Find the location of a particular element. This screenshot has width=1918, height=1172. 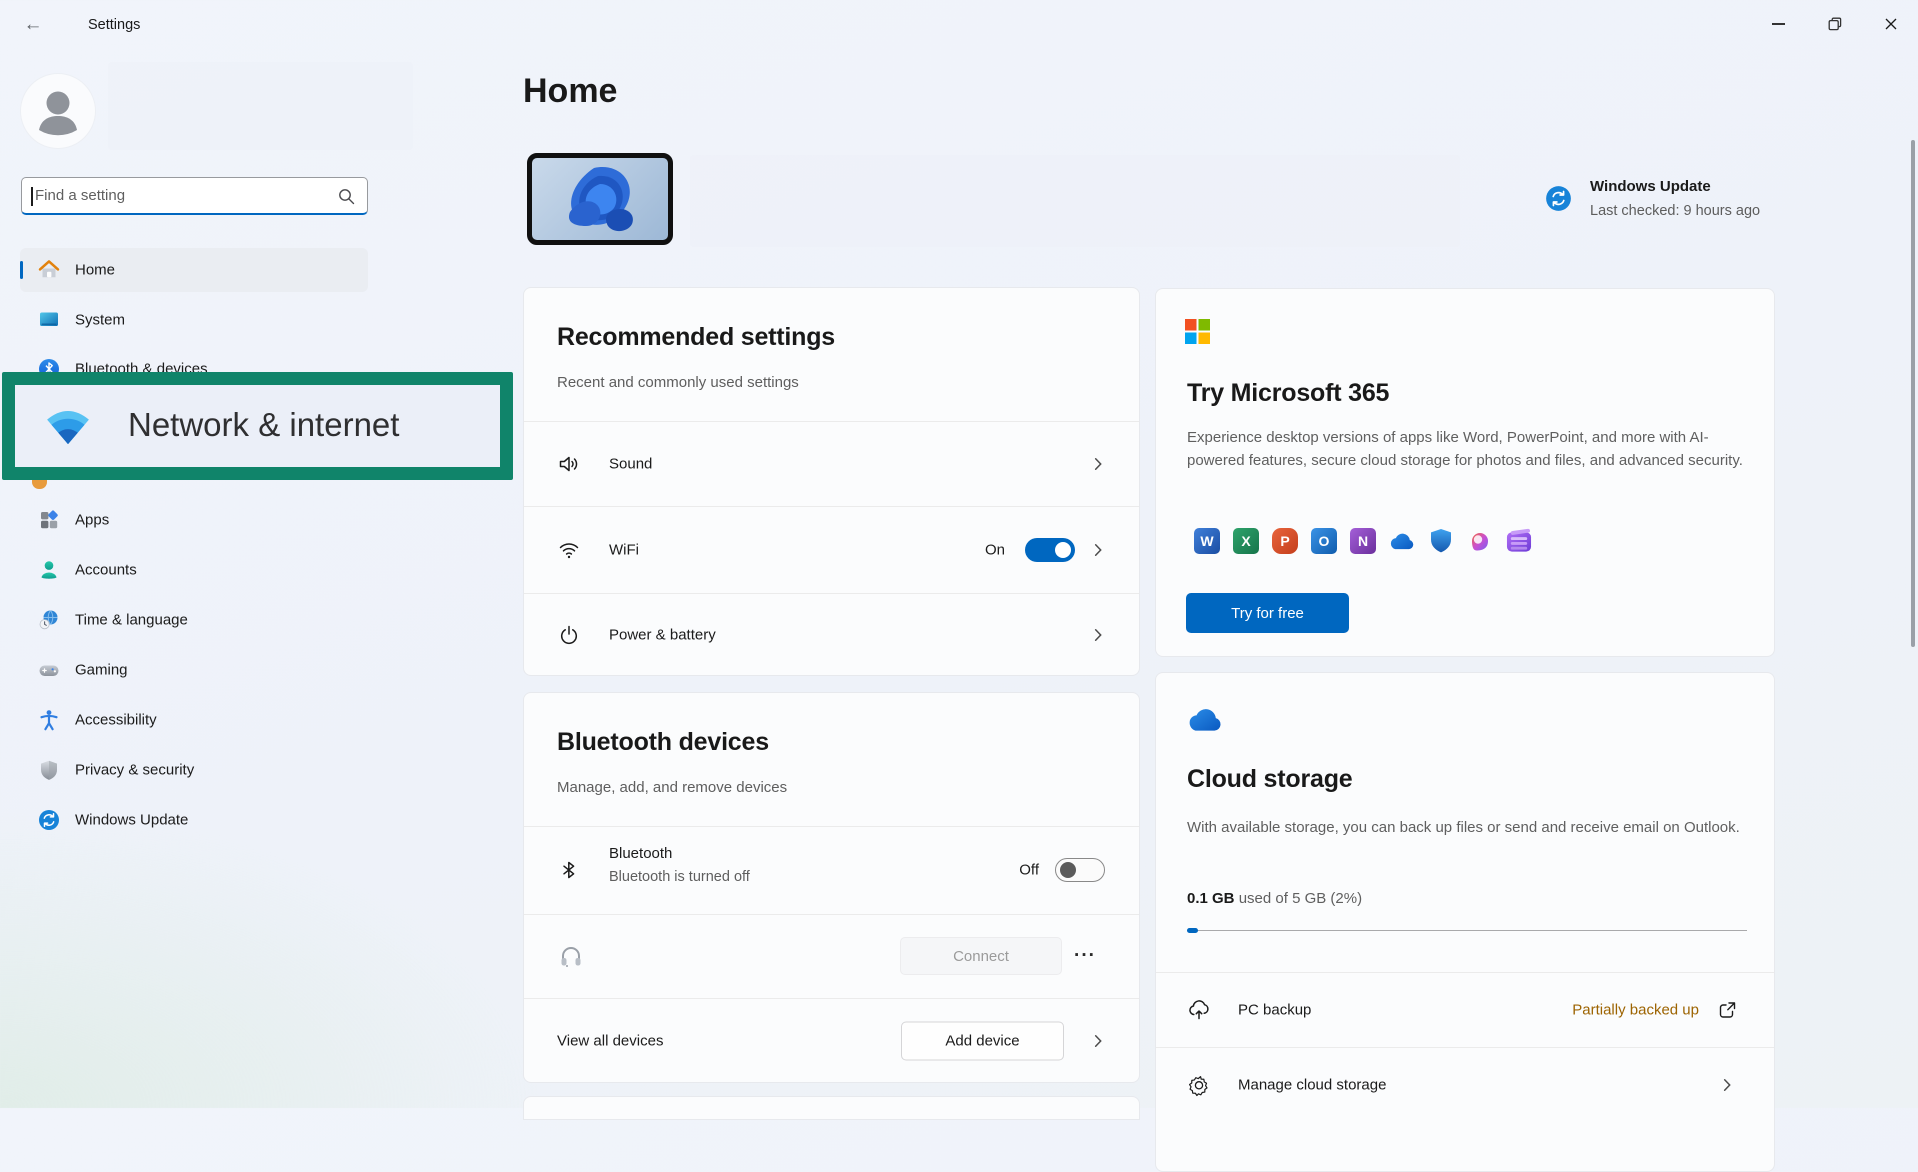

setting-row-power-battery: Power & battery is located at coordinates (831, 635).